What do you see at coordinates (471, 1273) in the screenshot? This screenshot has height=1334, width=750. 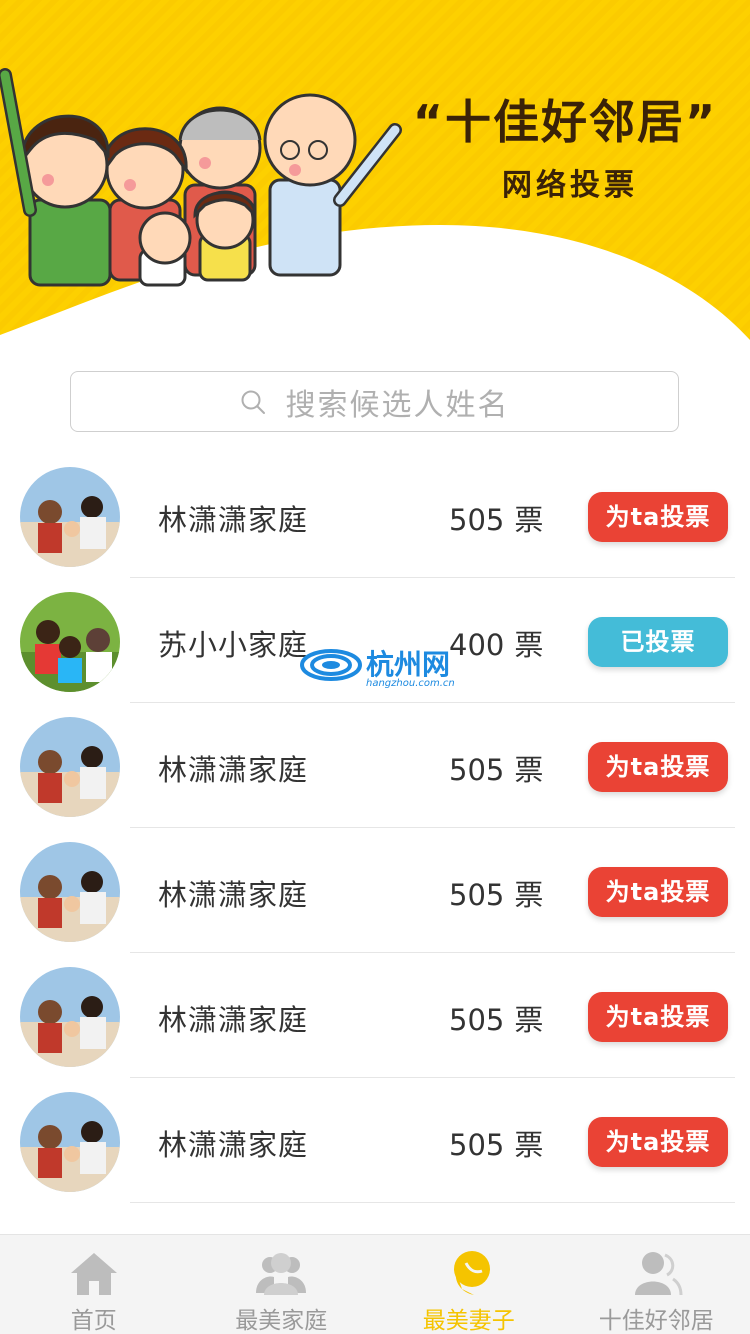 I see `woman-icon` at bounding box center [471, 1273].